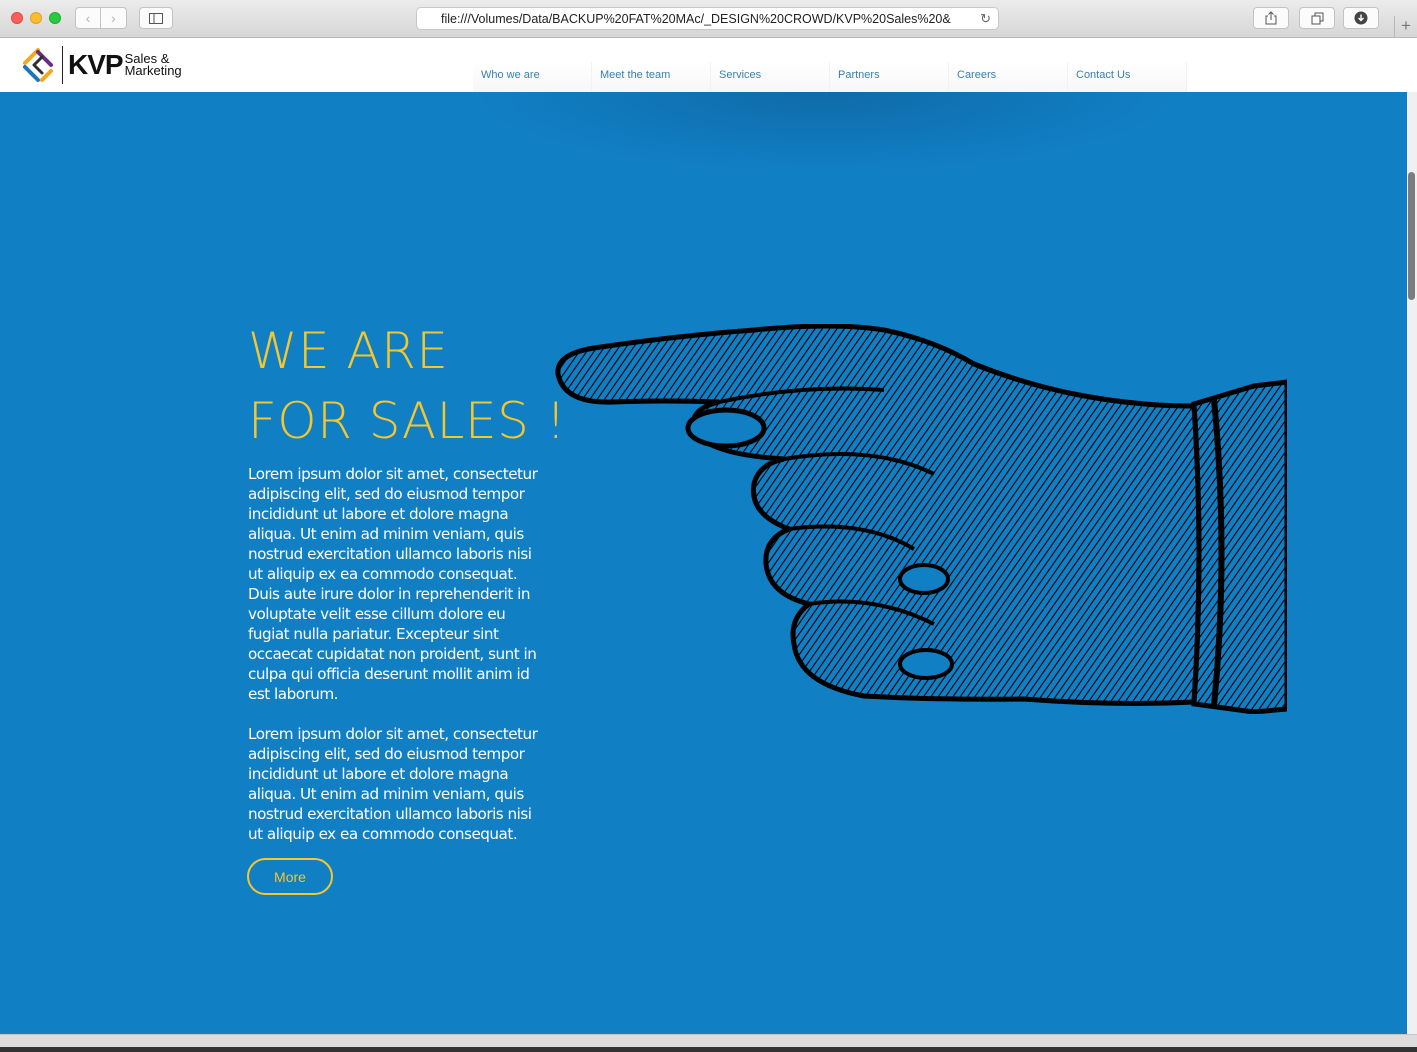 The height and width of the screenshot is (1052, 1417). I want to click on nav-shadow, so click(825, 132).